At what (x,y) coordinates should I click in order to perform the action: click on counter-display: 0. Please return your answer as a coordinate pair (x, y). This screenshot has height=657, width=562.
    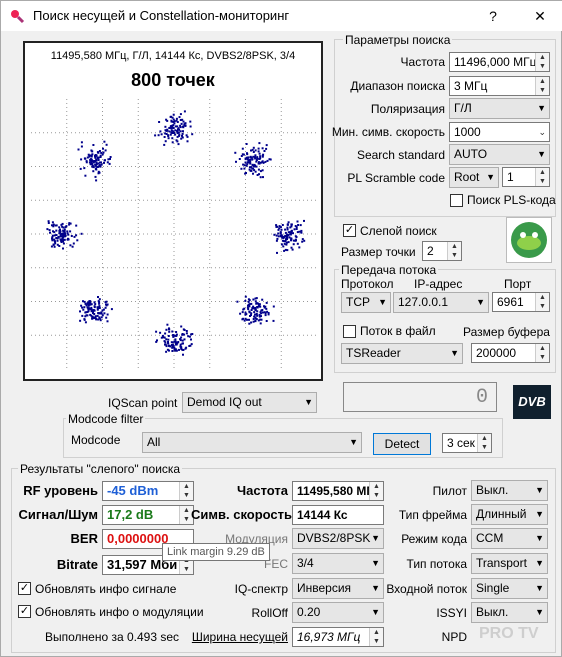
    Looking at the image, I should click on (420, 397).